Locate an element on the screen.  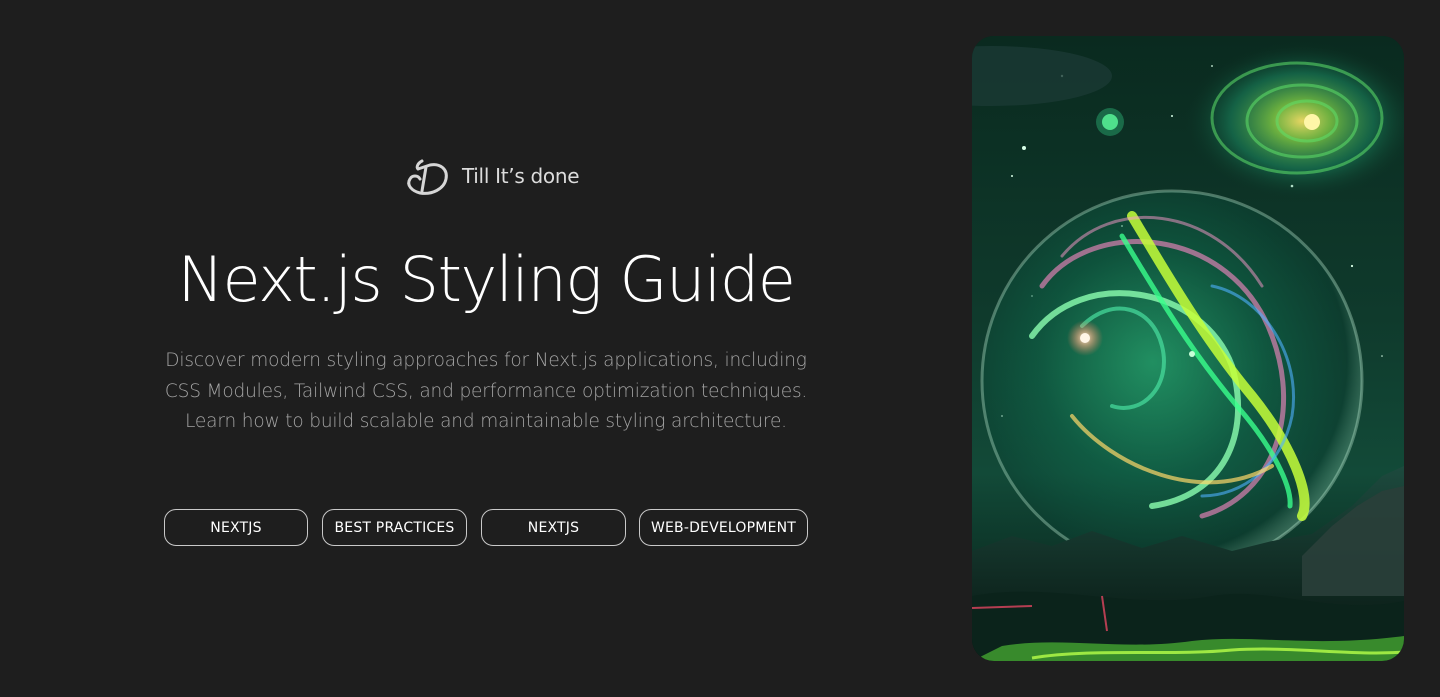
td-monogram-icon is located at coordinates (427, 177).